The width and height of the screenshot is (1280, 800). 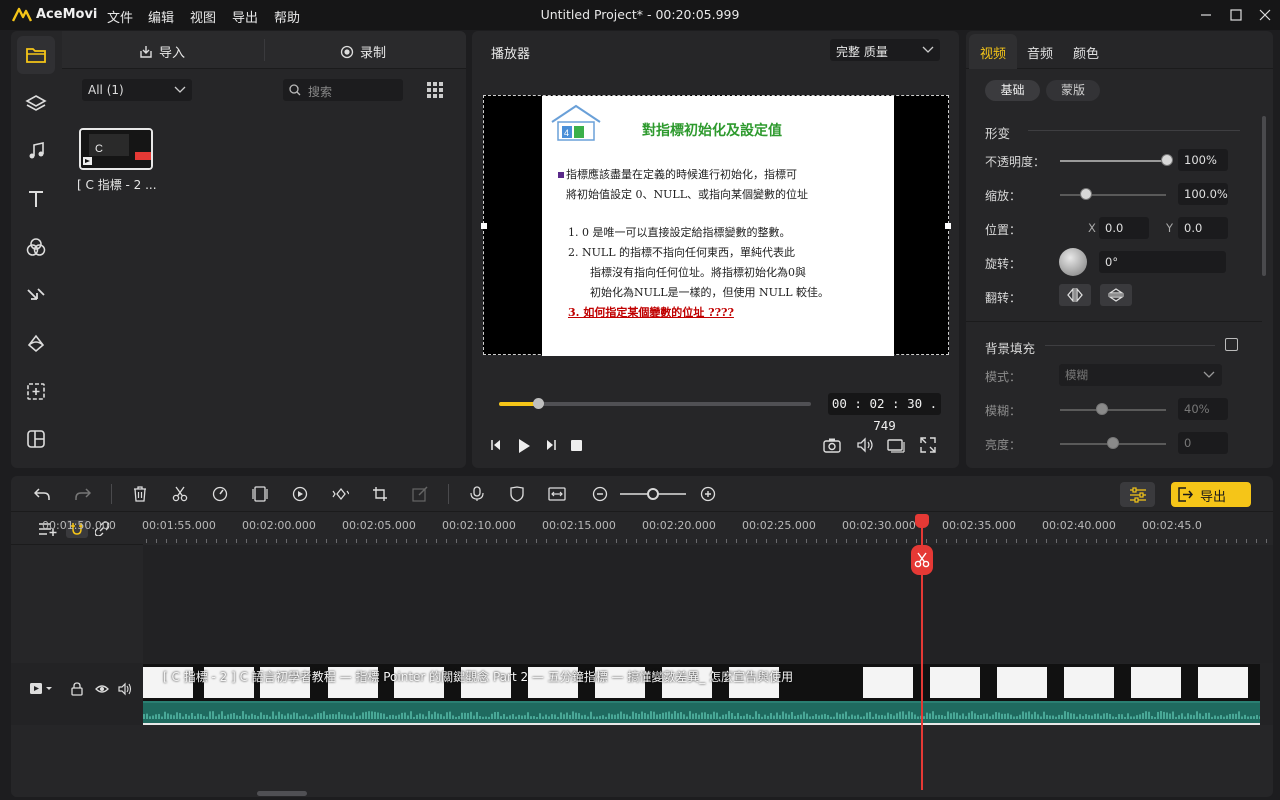 What do you see at coordinates (993, 52) in the screenshot?
I see `tab-video: 视频` at bounding box center [993, 52].